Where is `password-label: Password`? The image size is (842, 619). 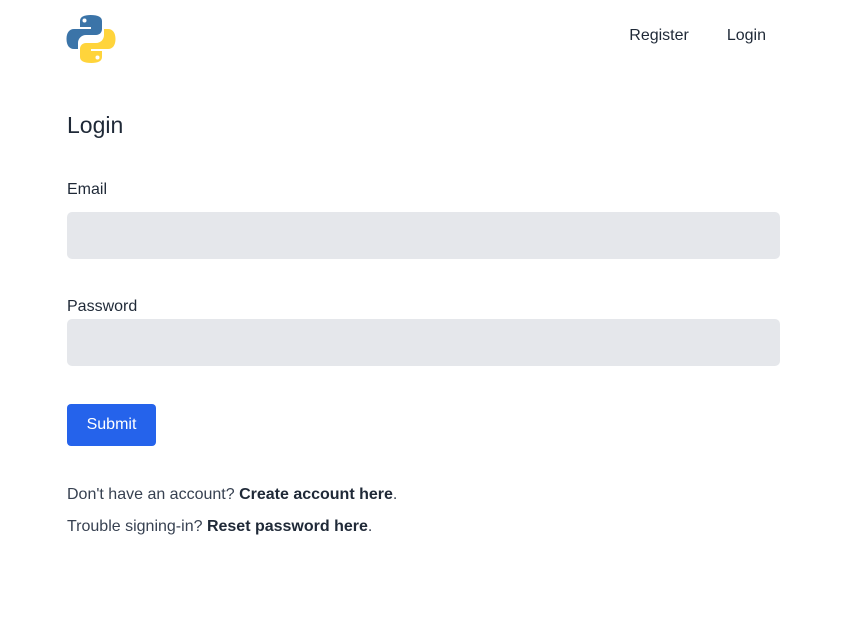
password-label: Password is located at coordinates (102, 306).